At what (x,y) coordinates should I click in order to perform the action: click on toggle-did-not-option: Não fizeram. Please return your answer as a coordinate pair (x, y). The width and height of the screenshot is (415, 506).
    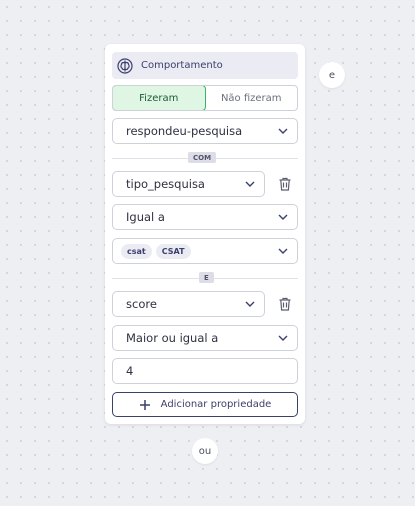
    Looking at the image, I should click on (252, 98).